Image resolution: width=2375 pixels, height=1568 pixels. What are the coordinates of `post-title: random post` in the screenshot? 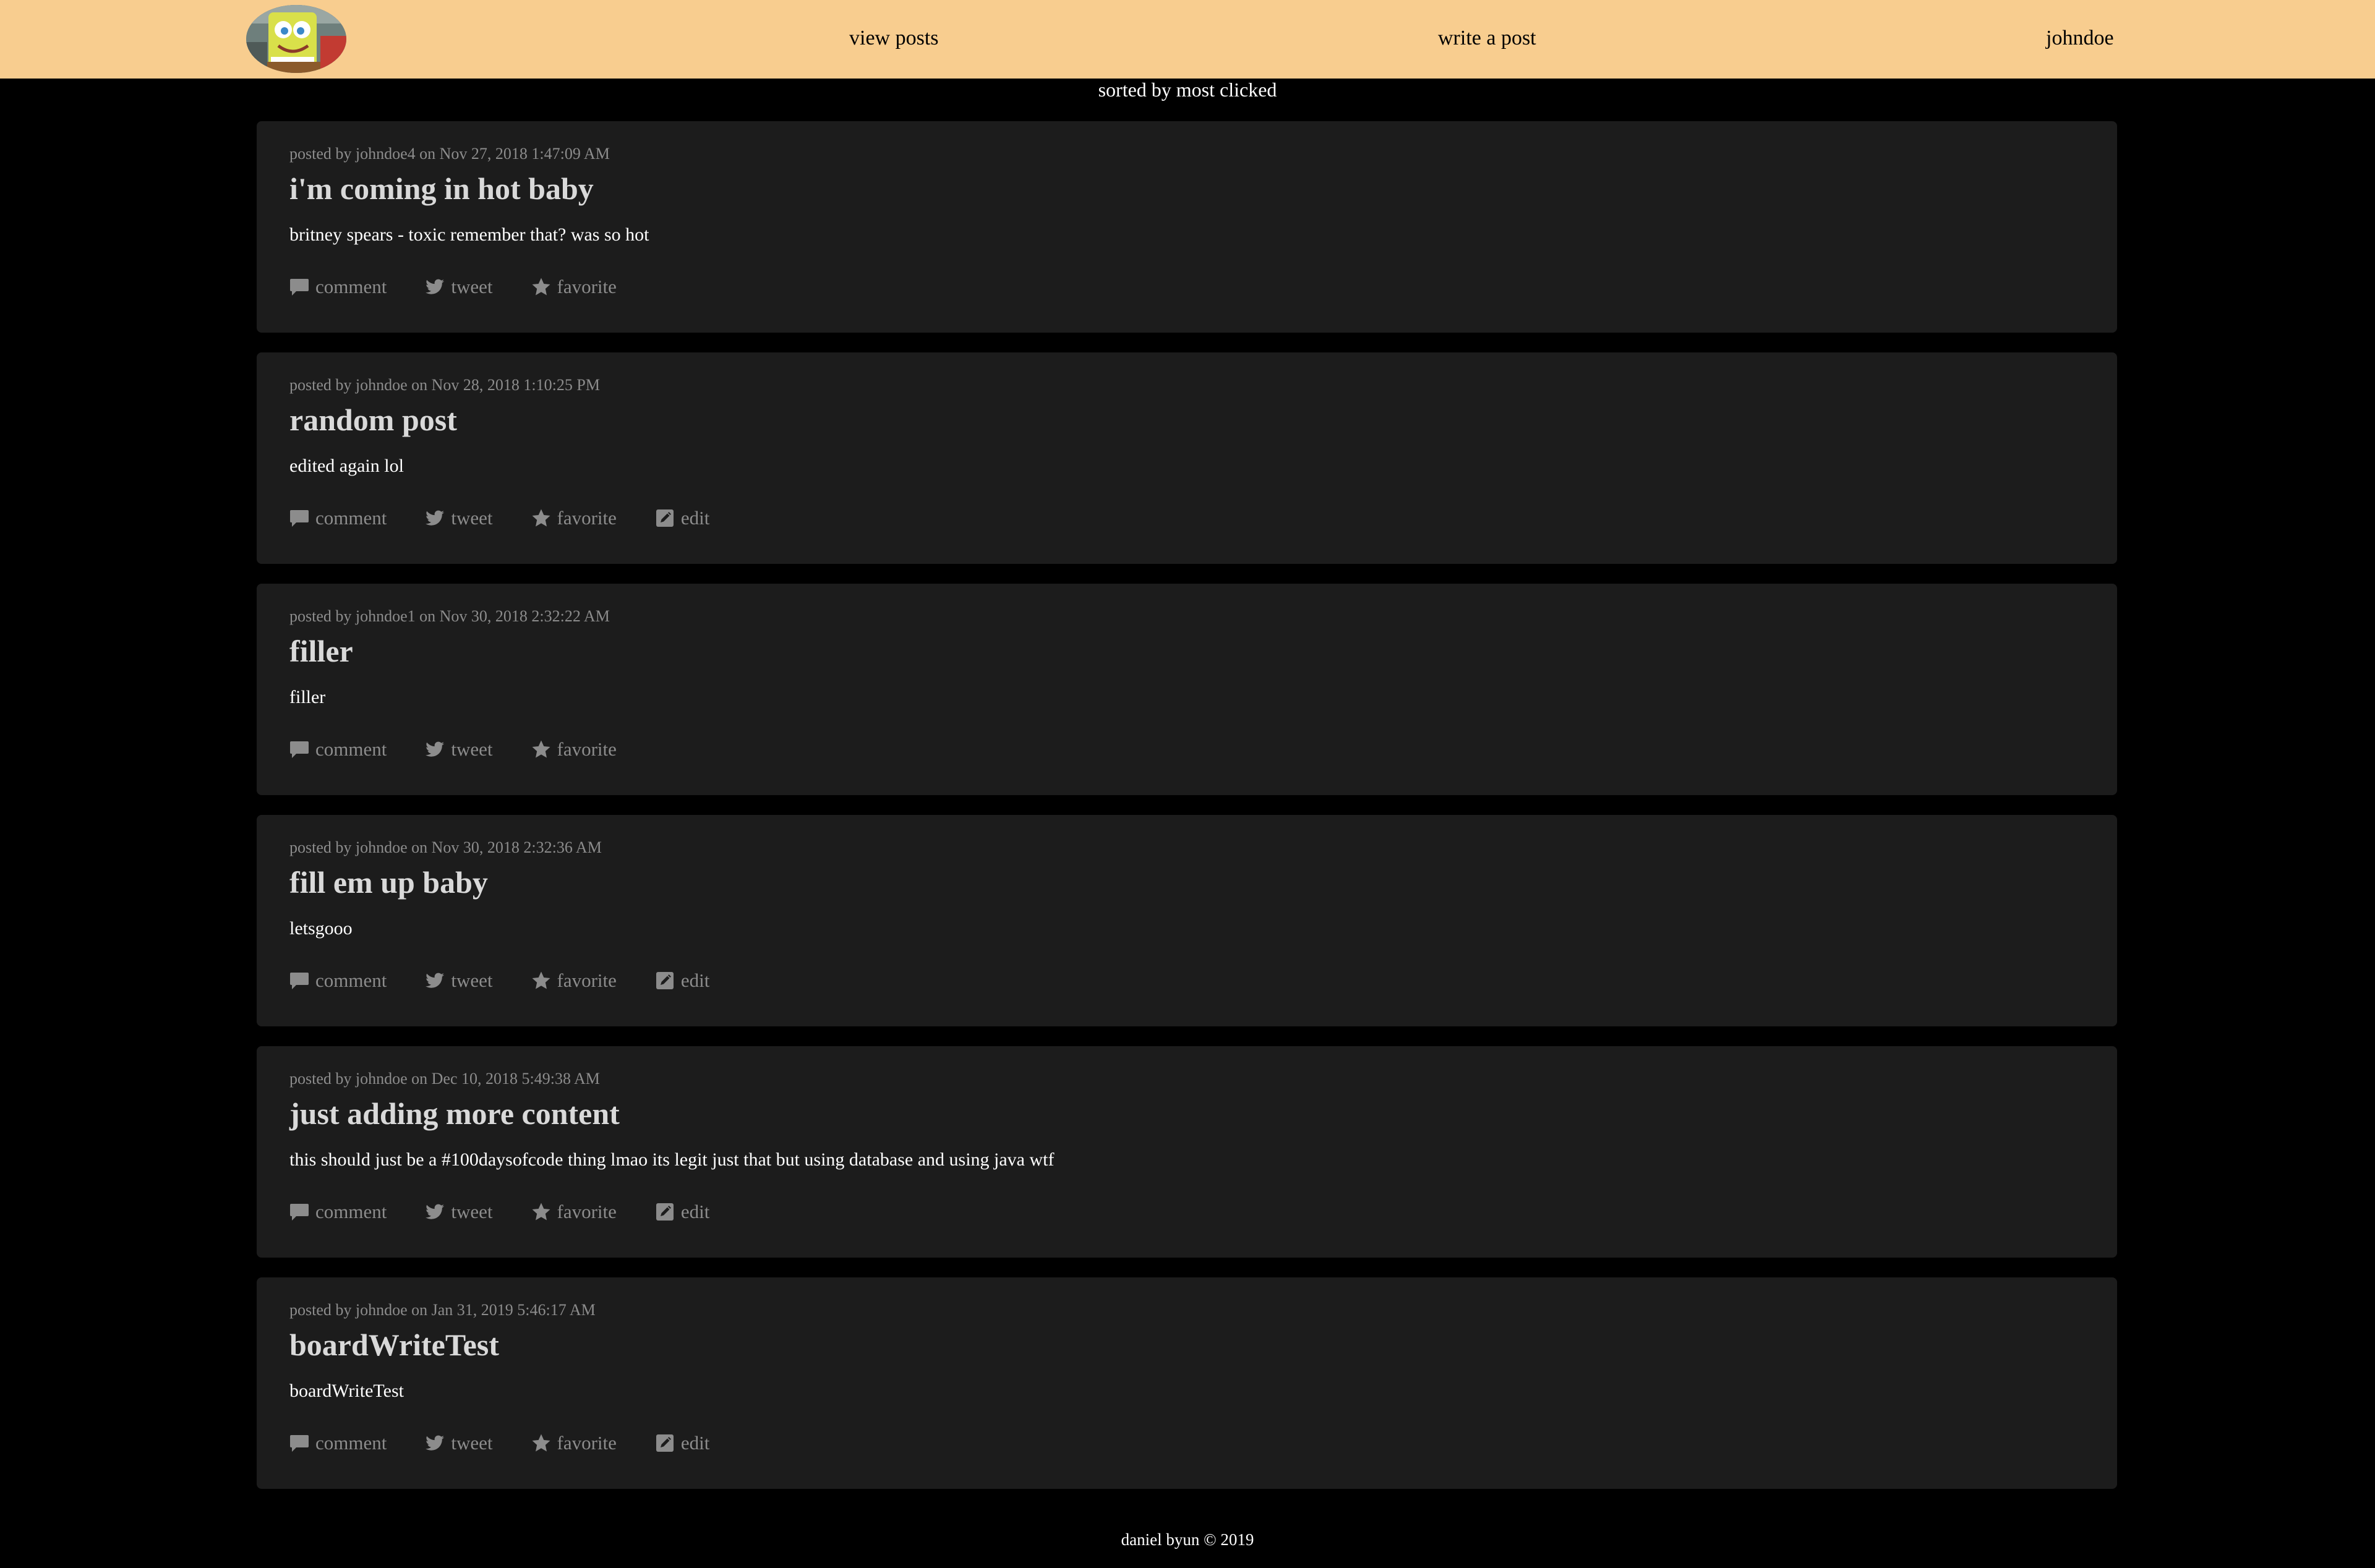 It's located at (373, 420).